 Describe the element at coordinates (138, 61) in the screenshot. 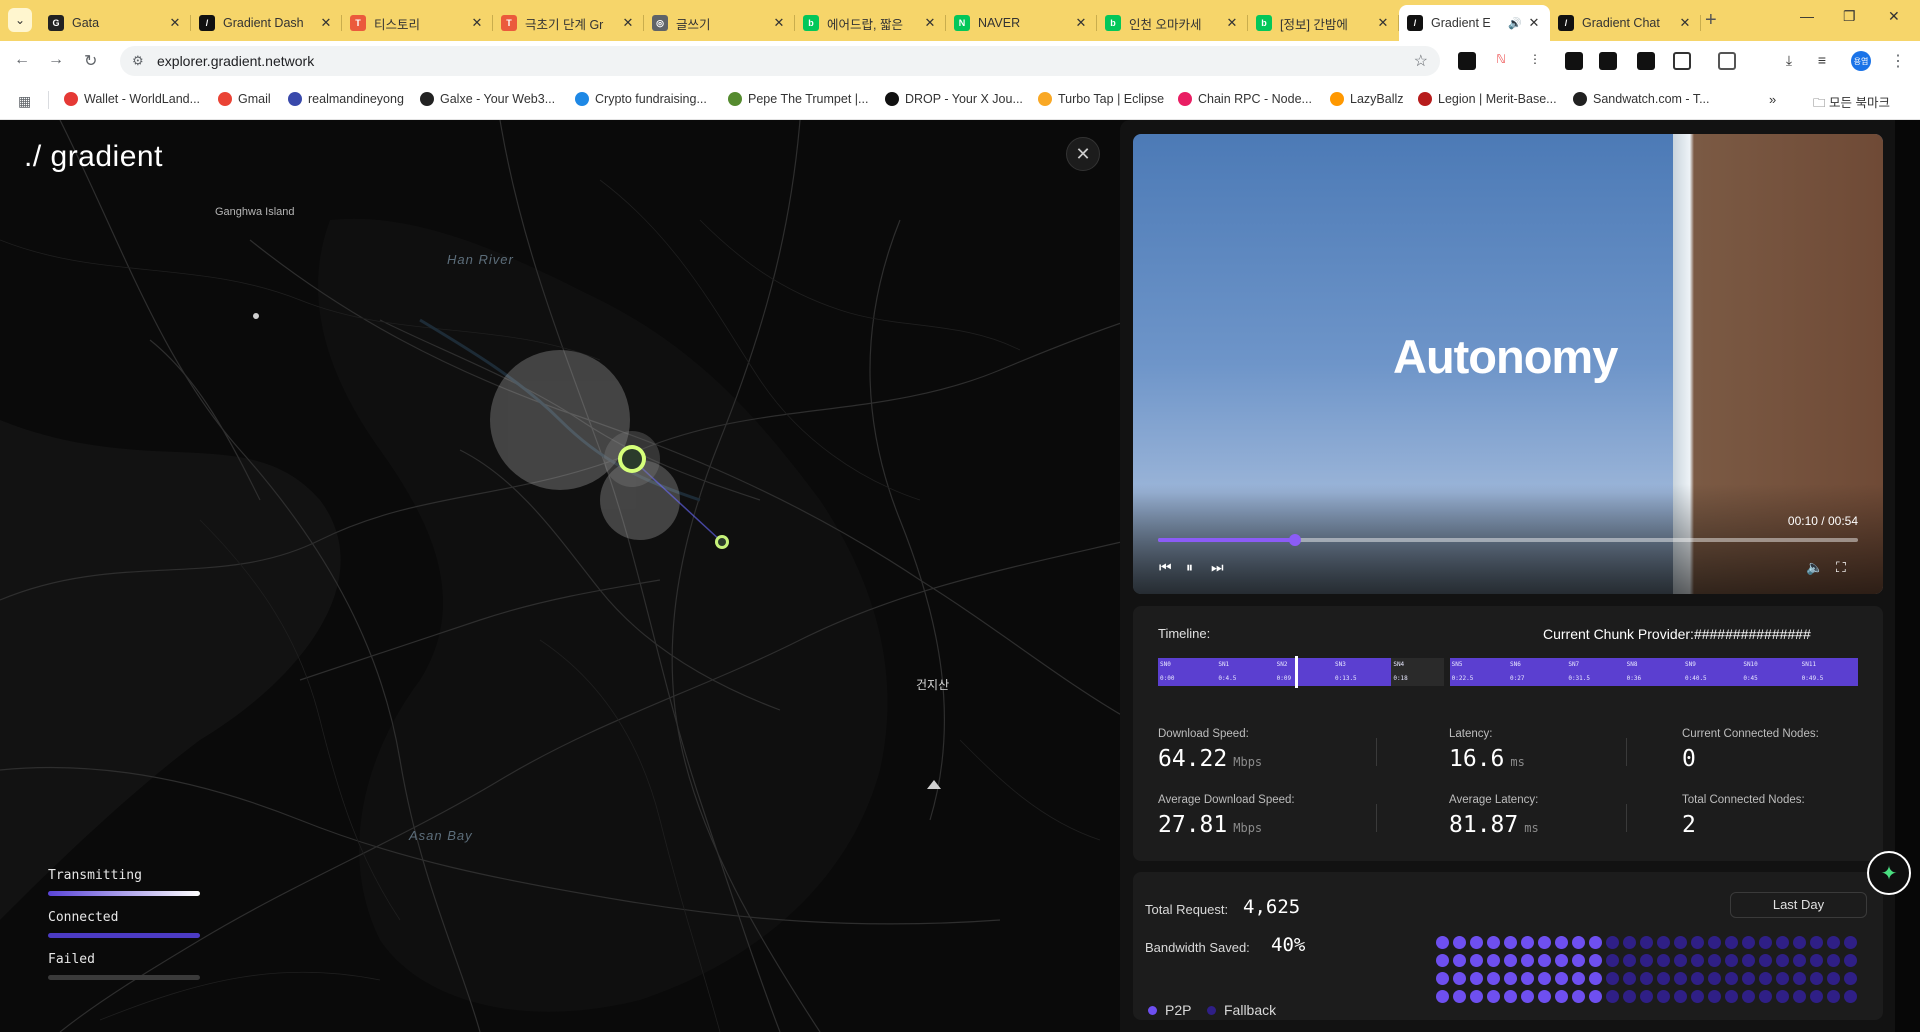

I see `site-info-icon: ⚙` at that location.